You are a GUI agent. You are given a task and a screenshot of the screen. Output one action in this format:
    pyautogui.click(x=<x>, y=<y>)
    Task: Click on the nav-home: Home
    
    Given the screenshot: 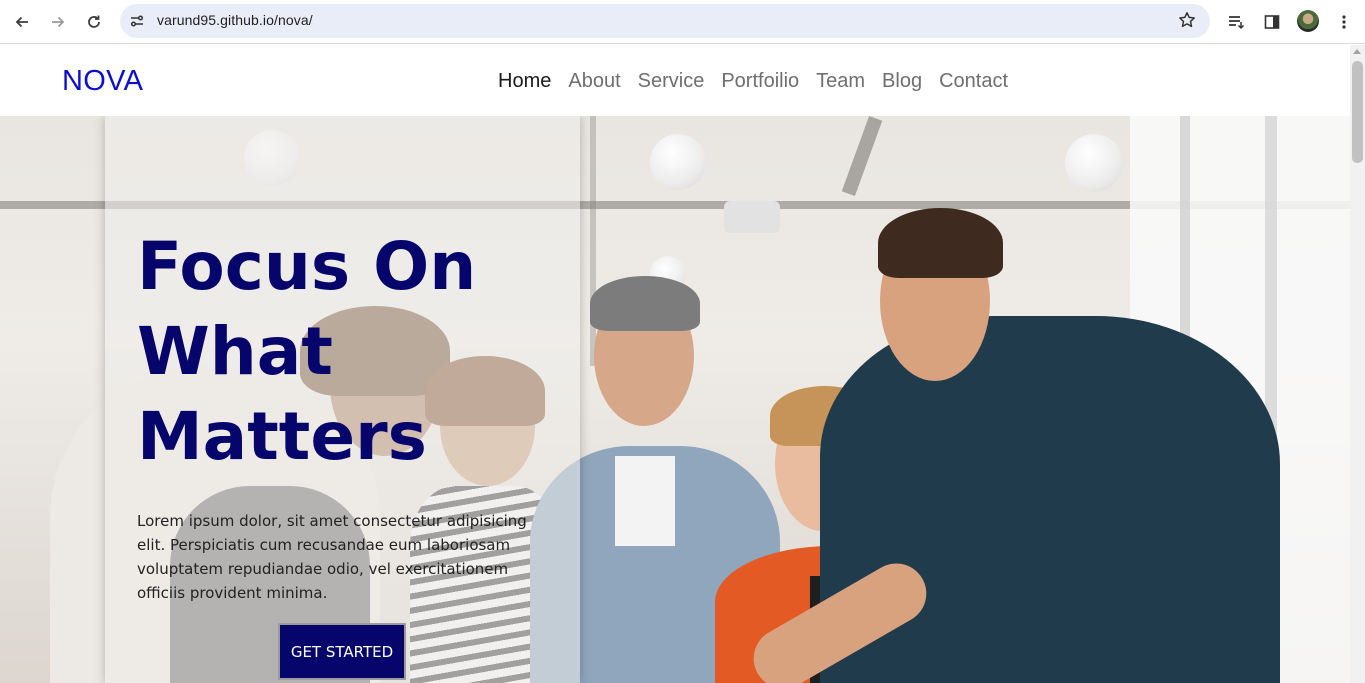 What is the action you would take?
    pyautogui.click(x=524, y=81)
    